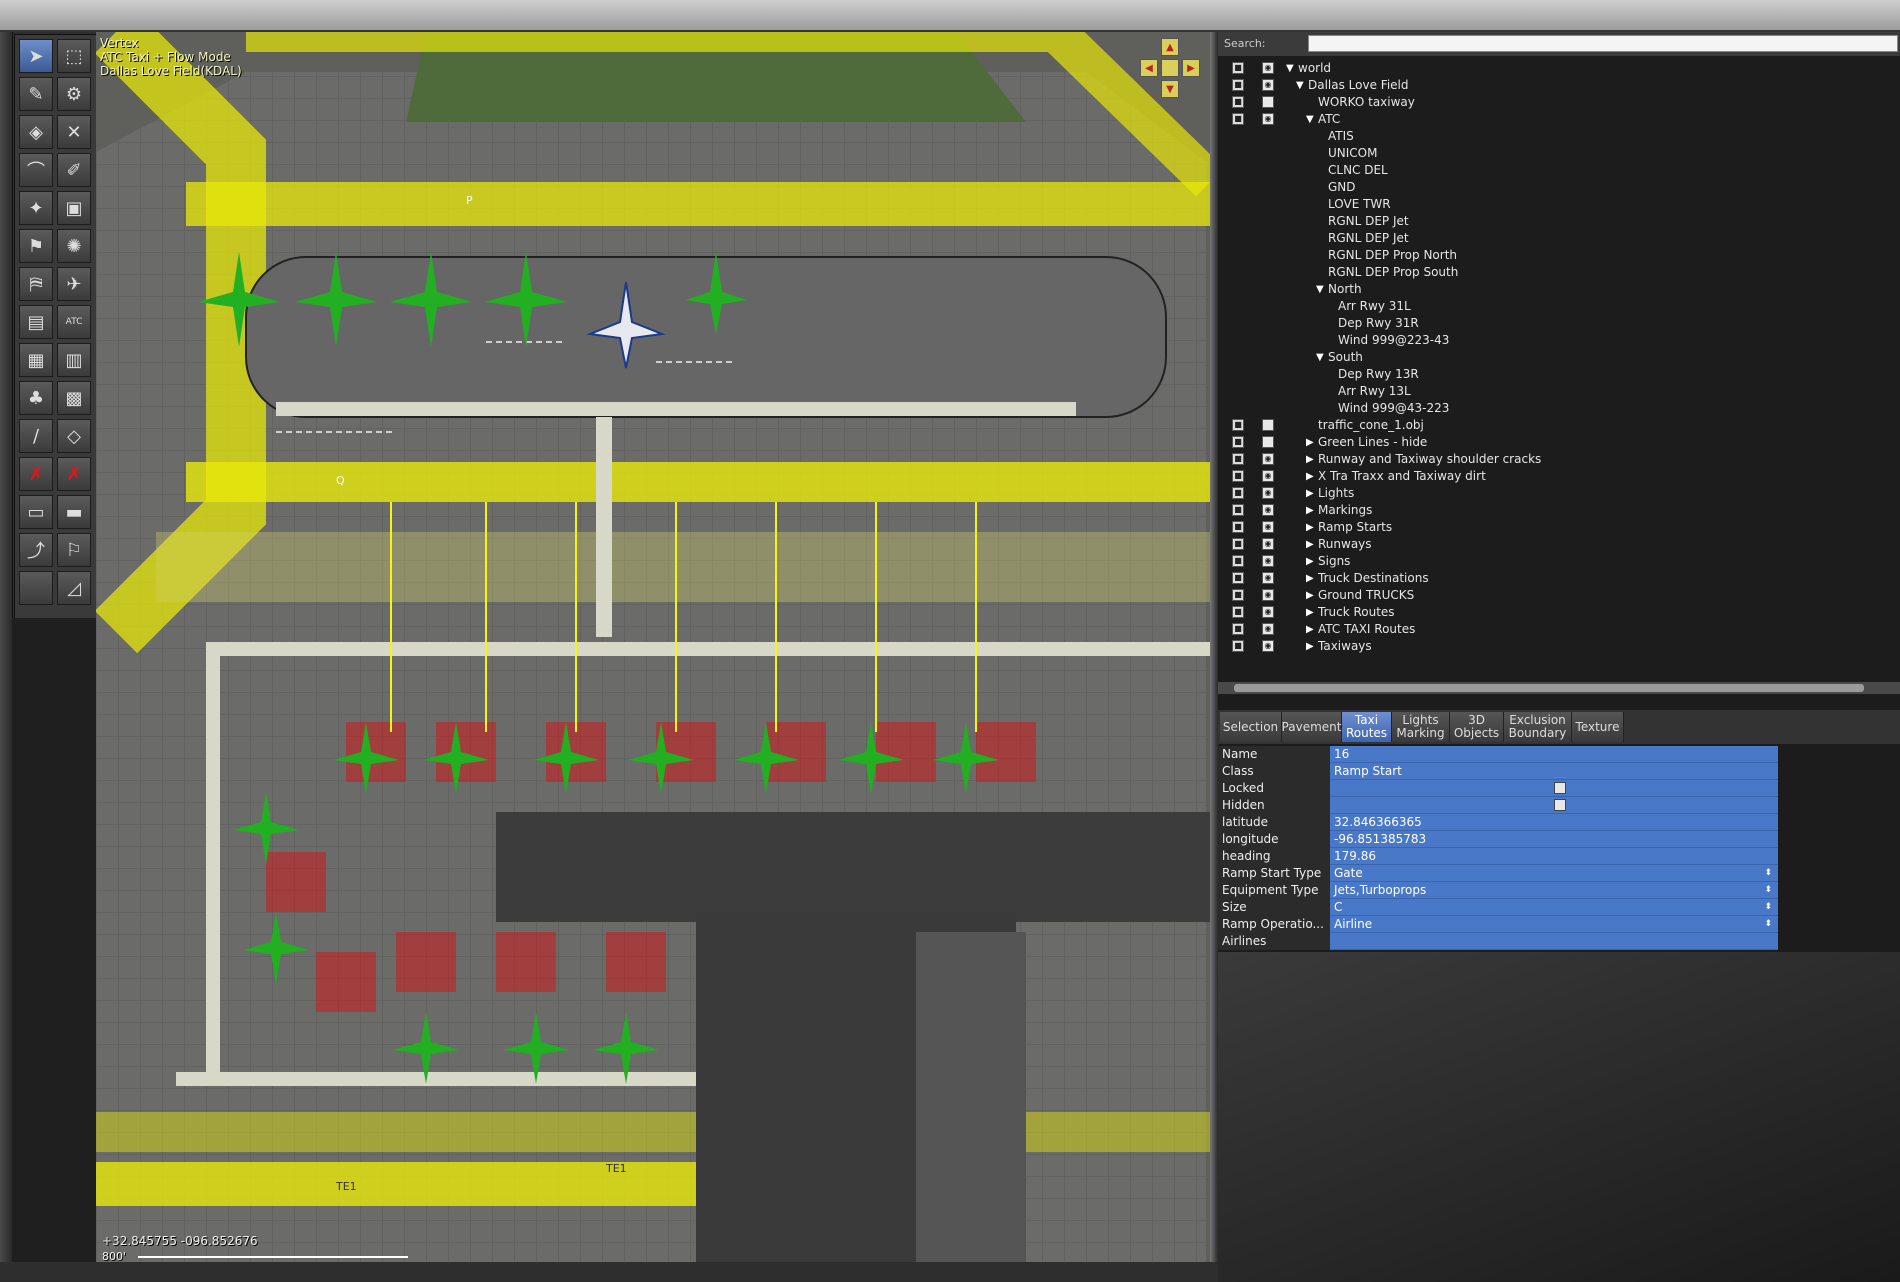  What do you see at coordinates (1554, 890) in the screenshot?
I see `property-value: Jets,Turboprops ⬍` at bounding box center [1554, 890].